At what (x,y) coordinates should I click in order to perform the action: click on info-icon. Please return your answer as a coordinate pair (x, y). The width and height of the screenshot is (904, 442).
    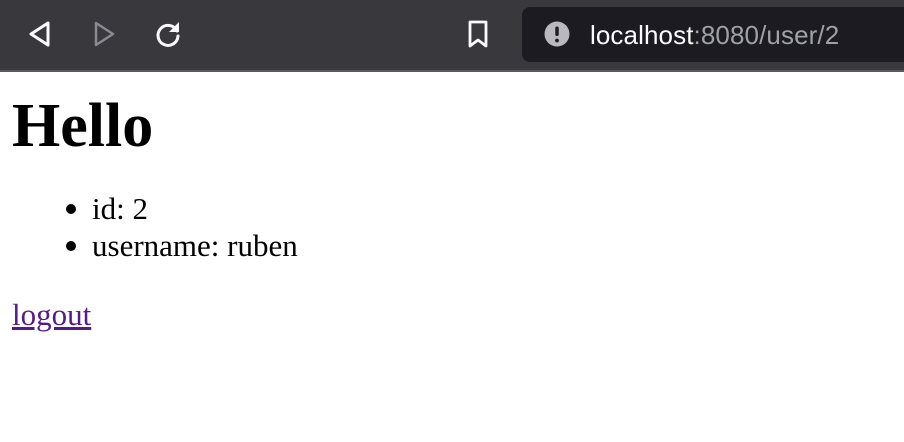
    Looking at the image, I should click on (557, 34).